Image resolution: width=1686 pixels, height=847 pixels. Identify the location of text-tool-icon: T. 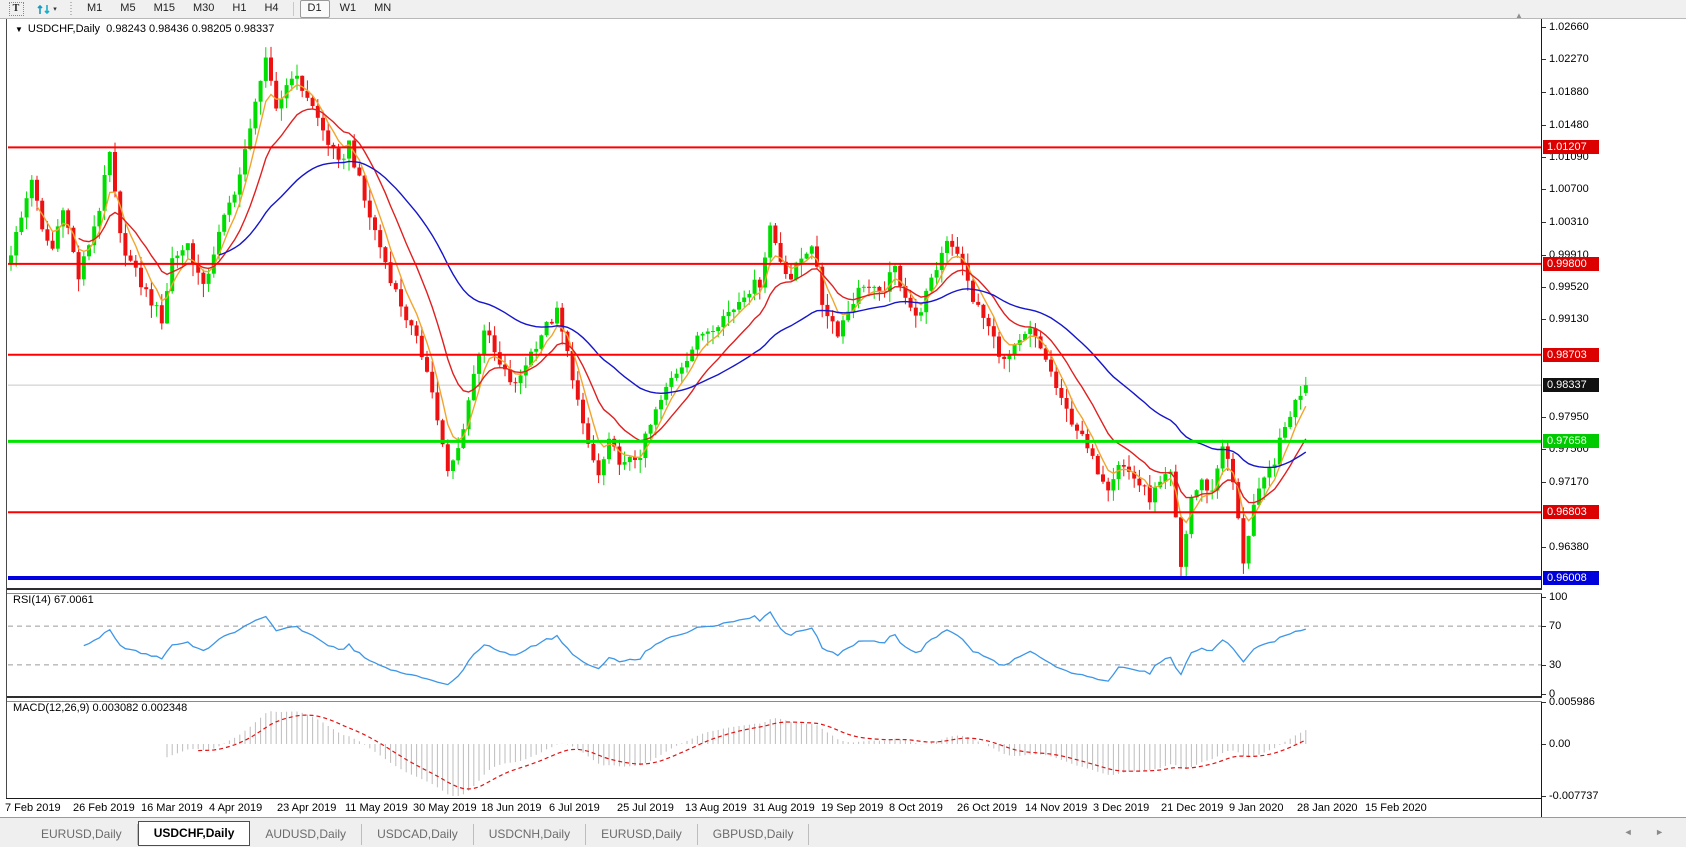
(16, 9).